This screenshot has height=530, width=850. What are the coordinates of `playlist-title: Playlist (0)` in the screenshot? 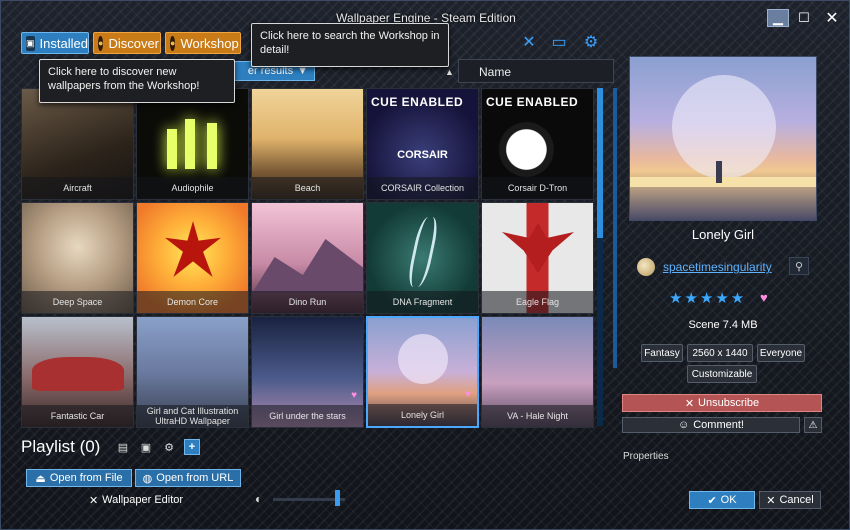 It's located at (61, 446).